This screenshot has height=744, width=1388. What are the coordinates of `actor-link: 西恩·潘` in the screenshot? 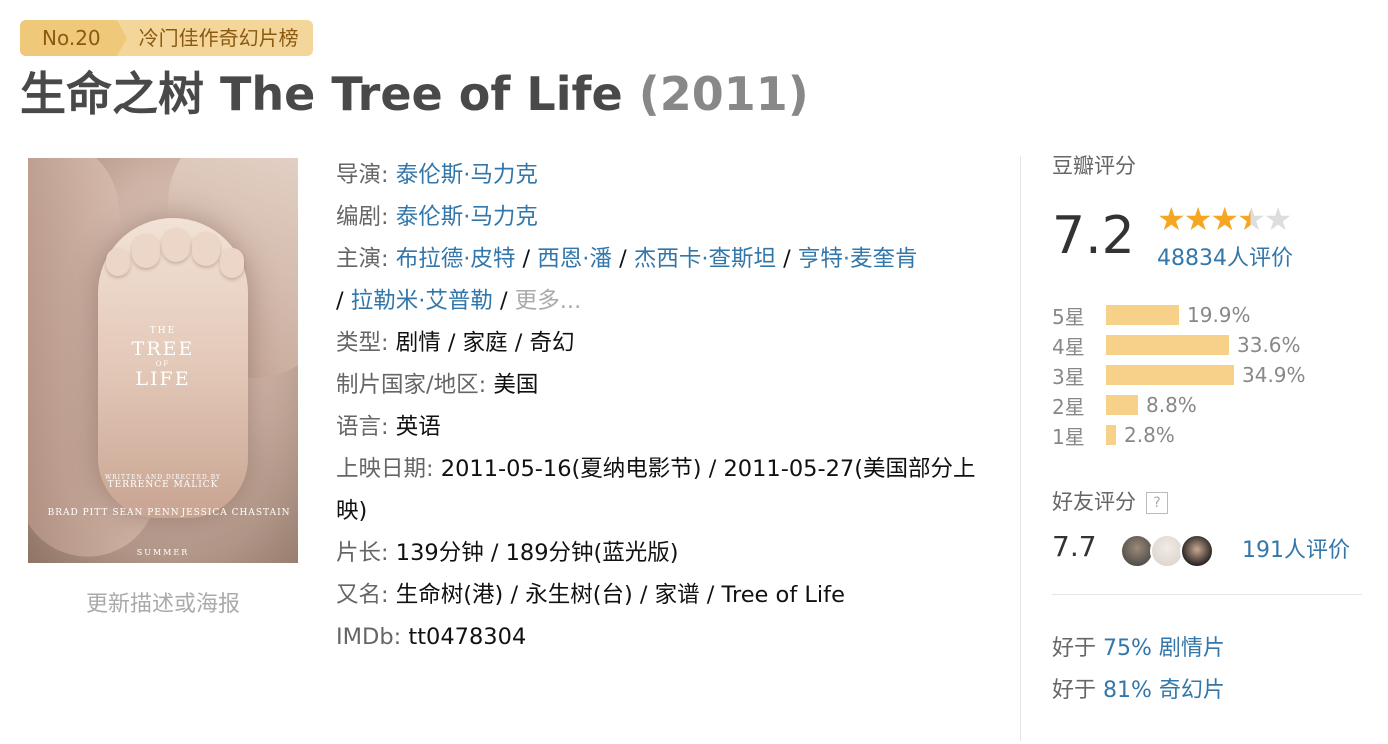 It's located at (574, 259).